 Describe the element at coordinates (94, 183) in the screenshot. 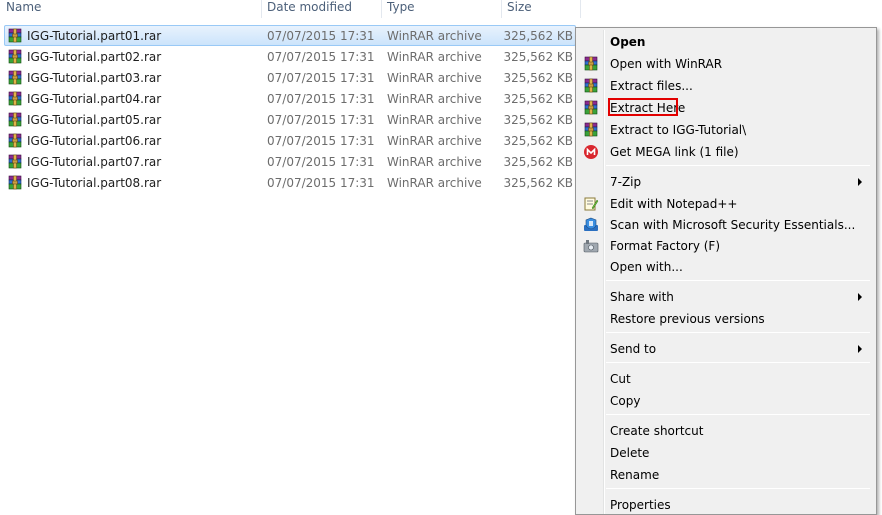

I see `file-name: IGG-Tutorial.part08.rar` at that location.